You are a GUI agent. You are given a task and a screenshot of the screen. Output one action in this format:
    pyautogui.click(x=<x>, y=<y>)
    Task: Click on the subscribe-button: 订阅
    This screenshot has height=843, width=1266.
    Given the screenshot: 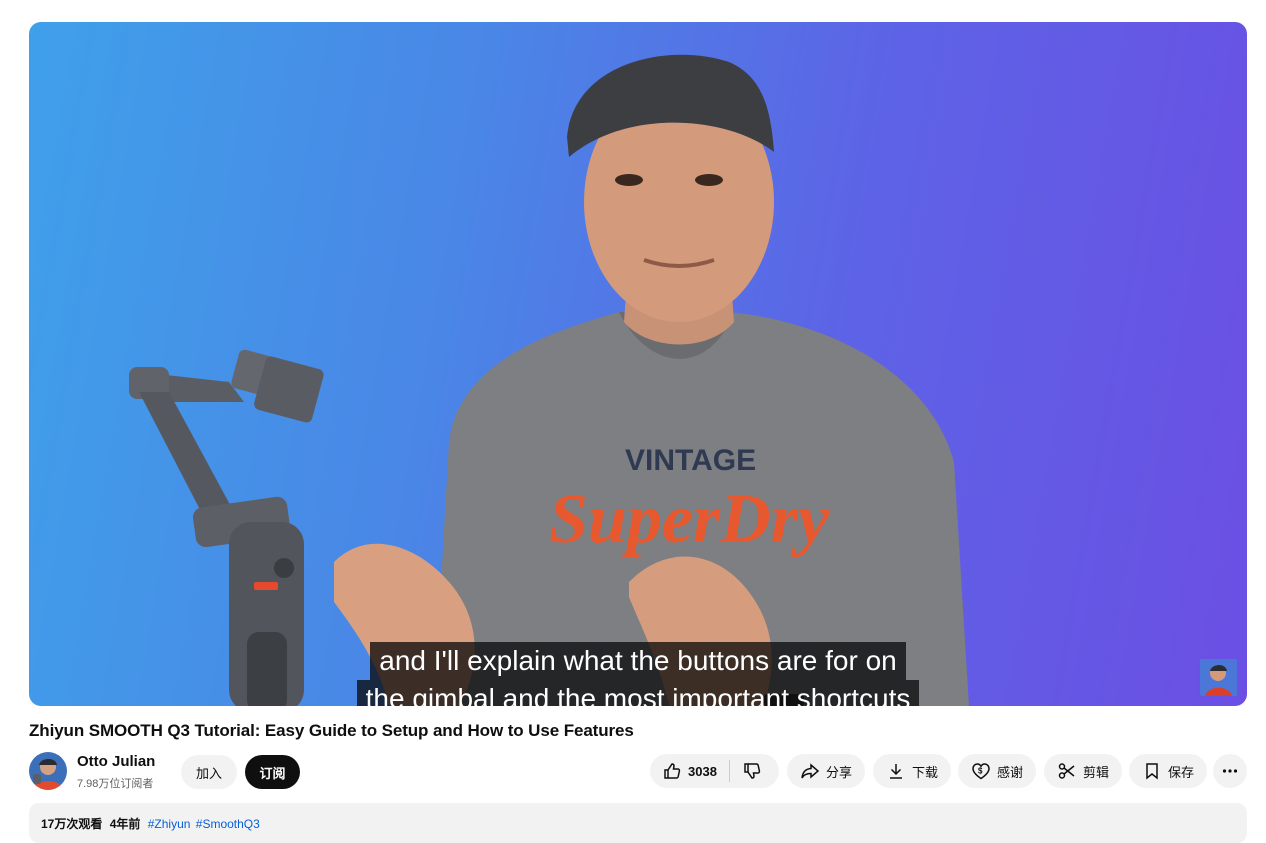 What is the action you would take?
    pyautogui.click(x=272, y=772)
    